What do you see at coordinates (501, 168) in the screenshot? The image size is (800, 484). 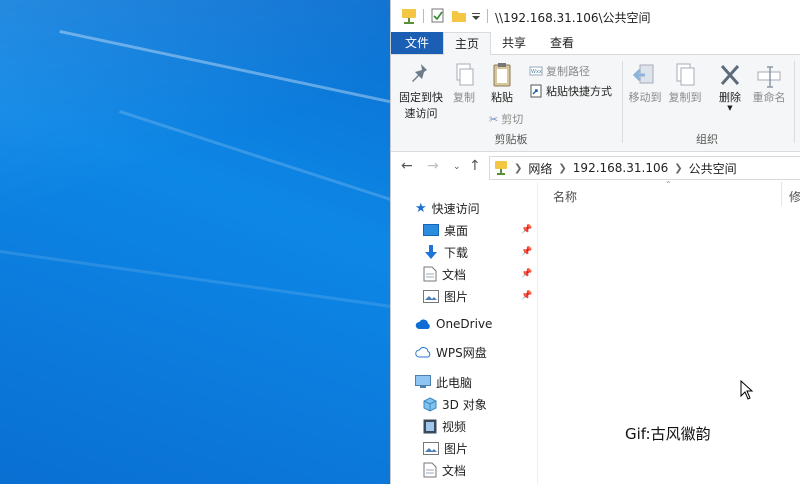 I see `network-folder-icon` at bounding box center [501, 168].